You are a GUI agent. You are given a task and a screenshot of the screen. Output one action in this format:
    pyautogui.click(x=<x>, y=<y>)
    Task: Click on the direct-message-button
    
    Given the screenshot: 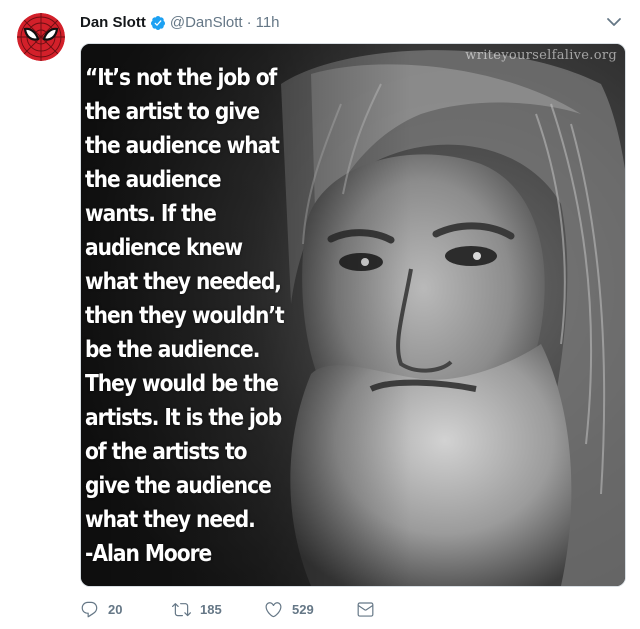 What is the action you would take?
    pyautogui.click(x=370, y=609)
    